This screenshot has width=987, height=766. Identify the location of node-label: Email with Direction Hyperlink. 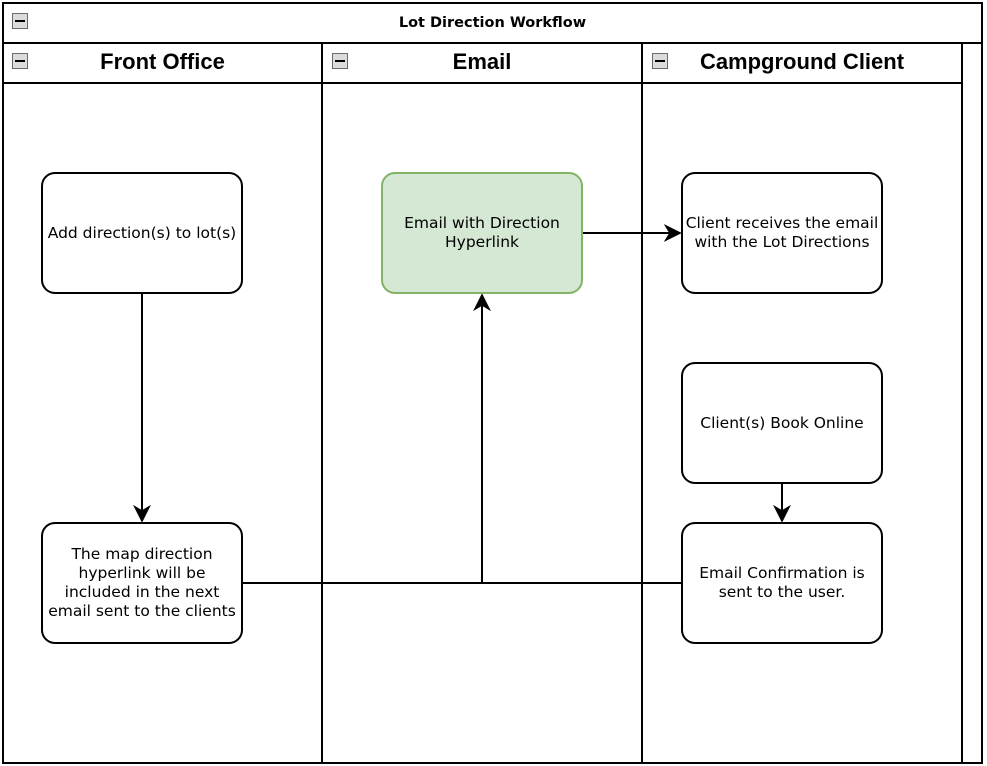
(482, 232).